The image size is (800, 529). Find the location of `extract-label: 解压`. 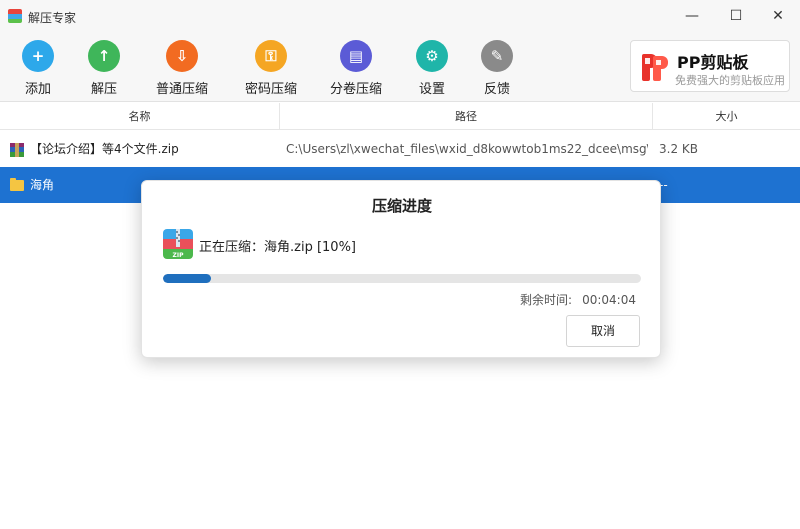

extract-label: 解压 is located at coordinates (103, 89).